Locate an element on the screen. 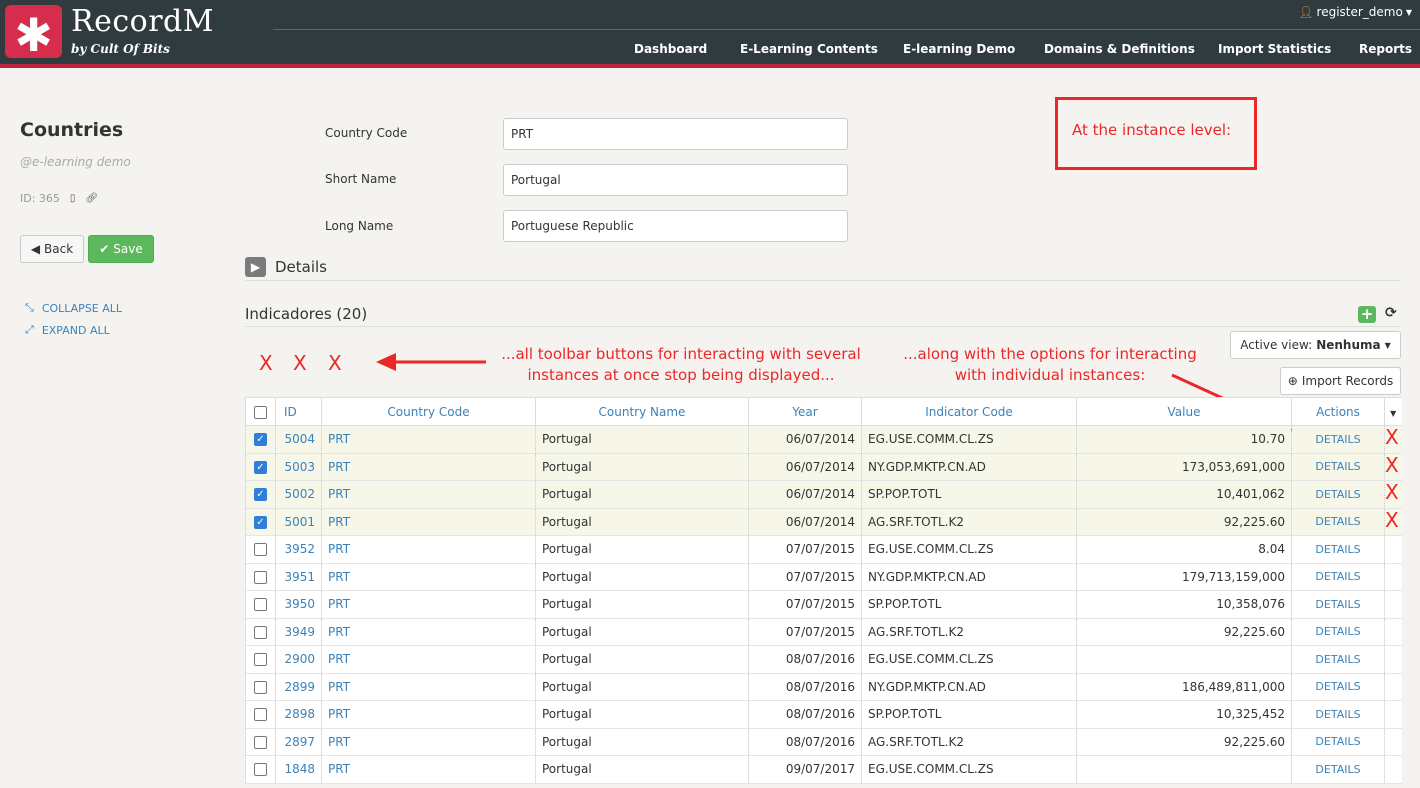 Image resolution: width=1420 pixels, height=788 pixels. column-header-value: Value is located at coordinates (1184, 411).